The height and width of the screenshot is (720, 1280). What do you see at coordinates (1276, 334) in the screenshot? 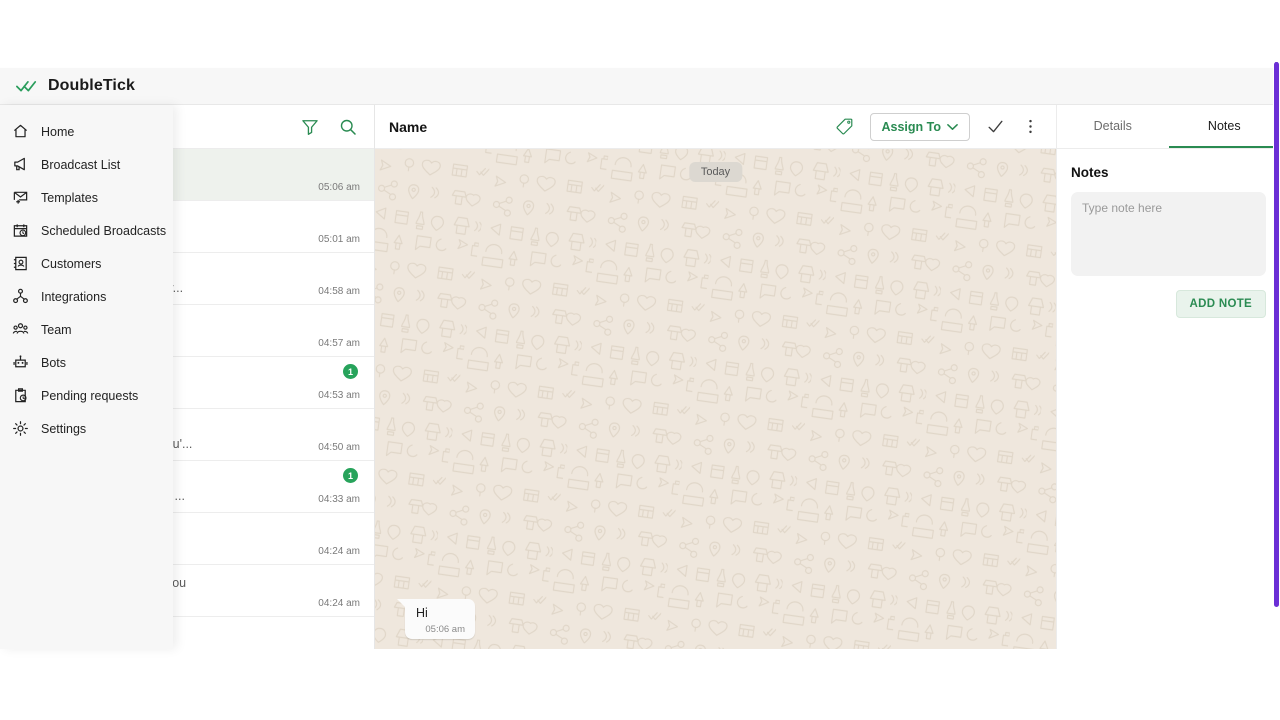
I see `page-scrollbar-thumb` at bounding box center [1276, 334].